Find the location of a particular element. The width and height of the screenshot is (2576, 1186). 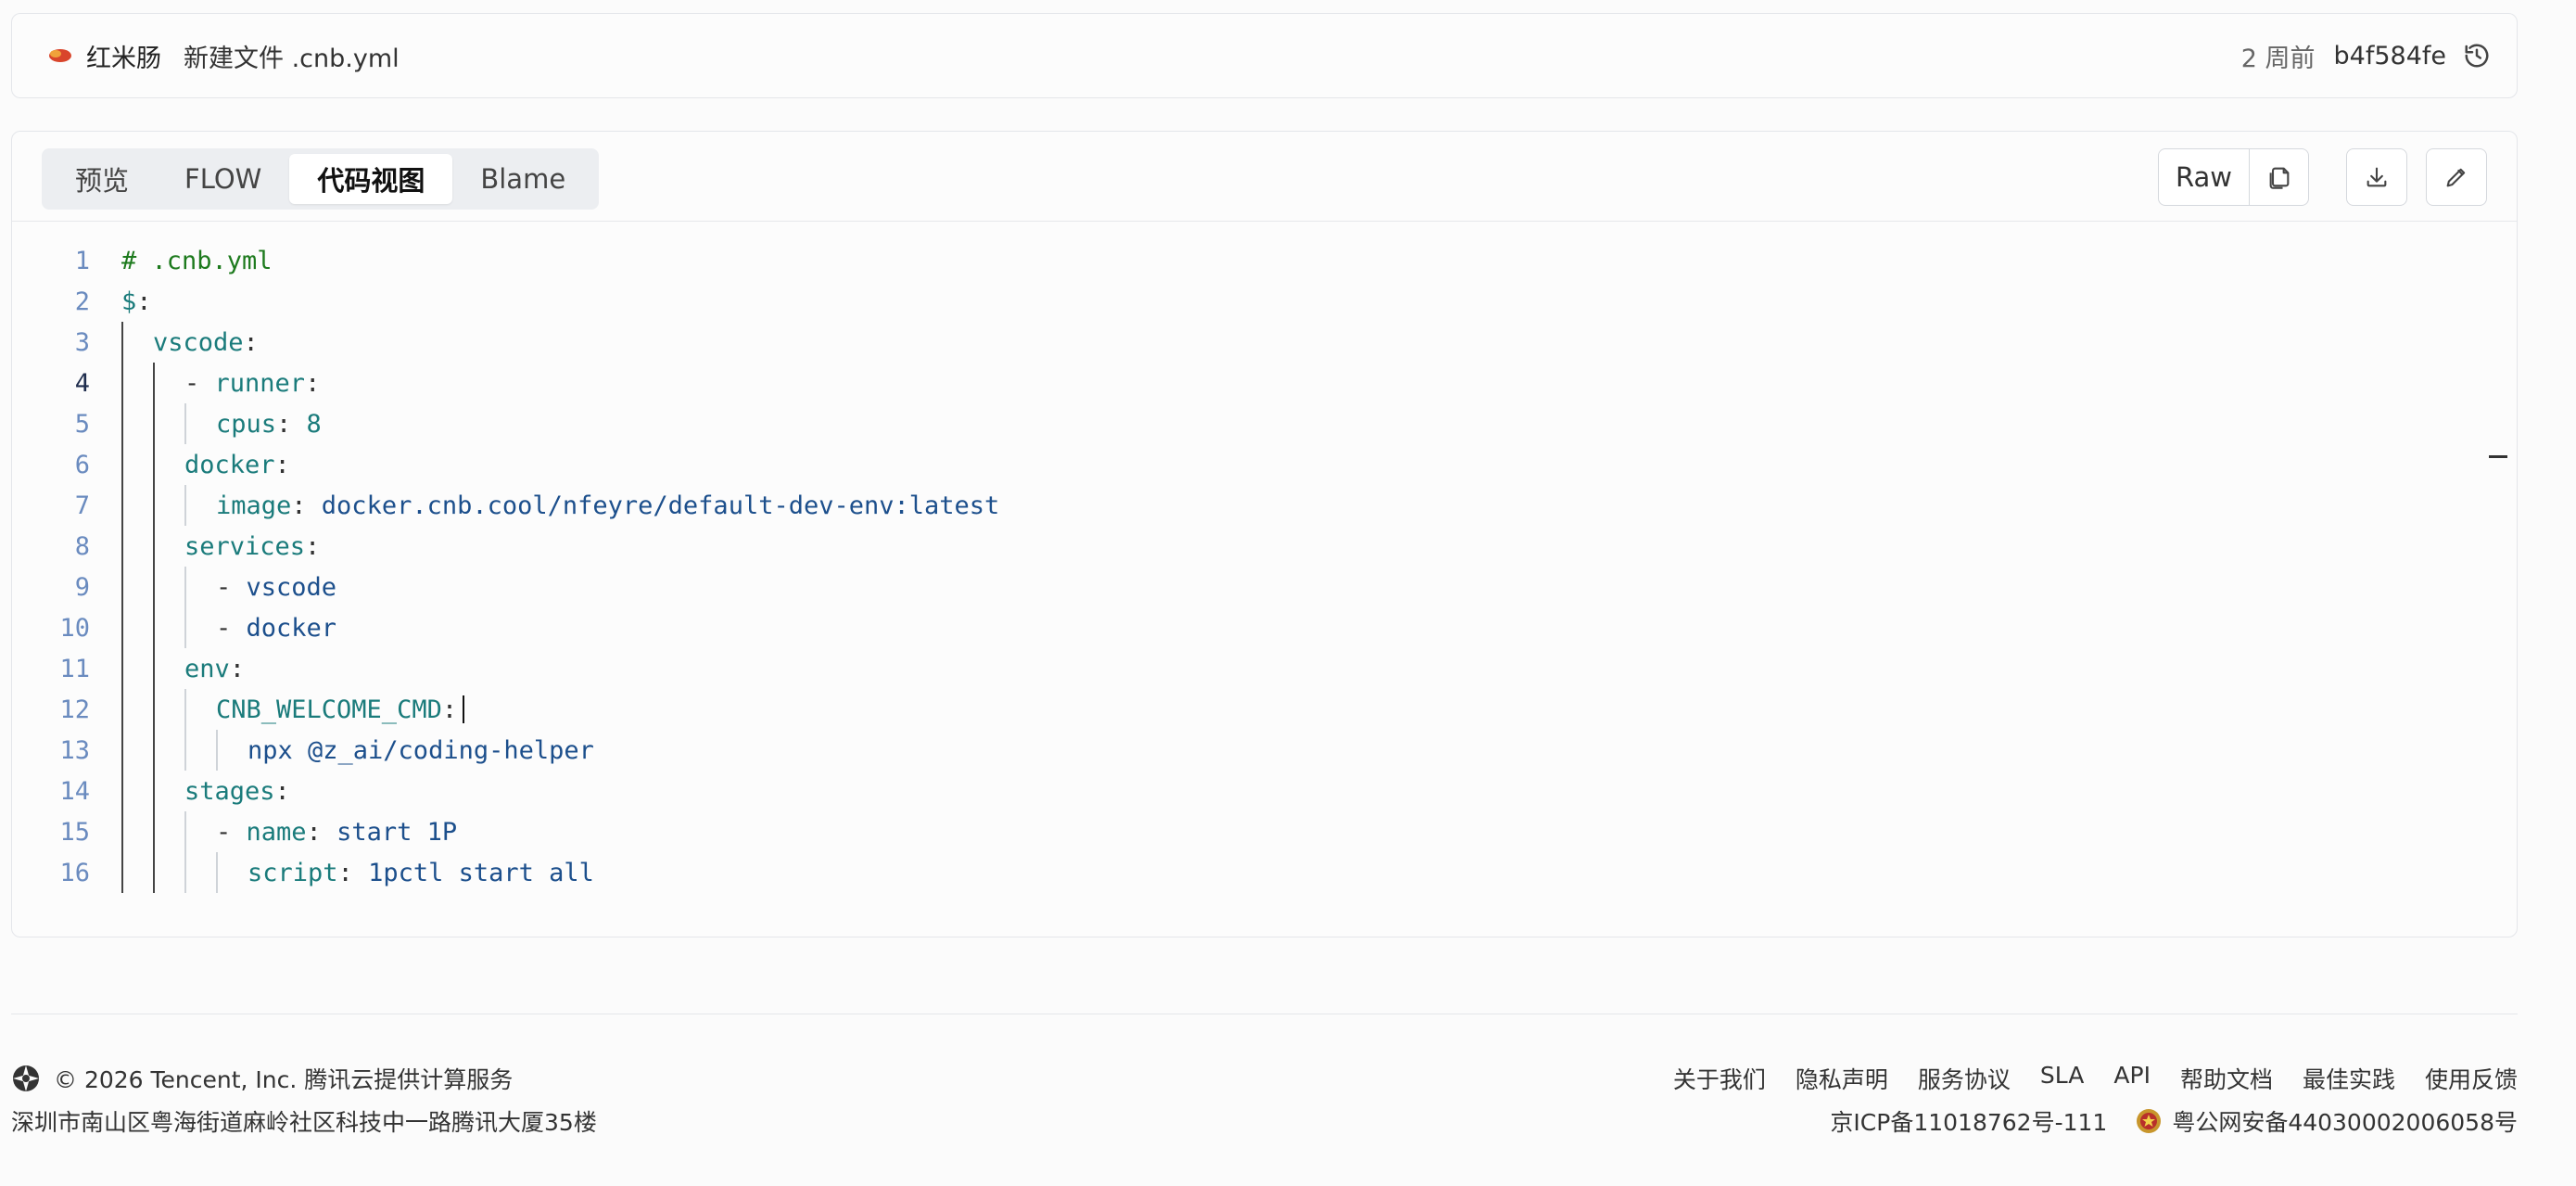

line-number: 6 is located at coordinates (51, 465).